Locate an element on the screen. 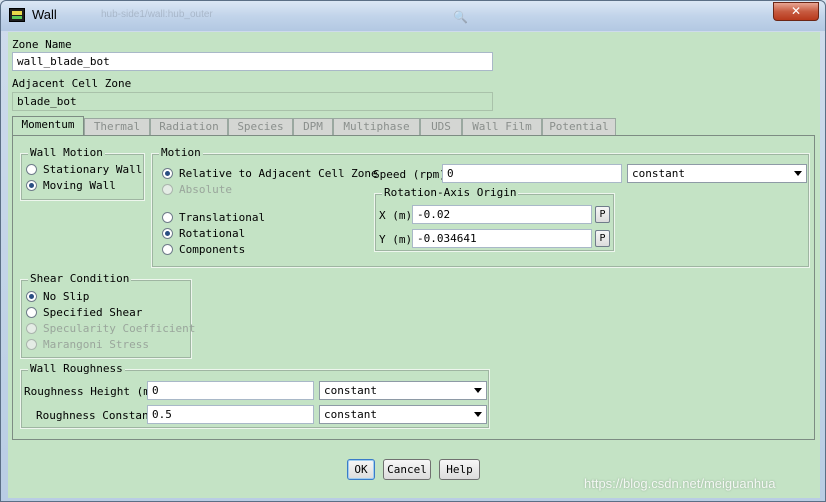  relative-to-adjacent-radio: Relative to Adjacent Cell Zone is located at coordinates (270, 174).